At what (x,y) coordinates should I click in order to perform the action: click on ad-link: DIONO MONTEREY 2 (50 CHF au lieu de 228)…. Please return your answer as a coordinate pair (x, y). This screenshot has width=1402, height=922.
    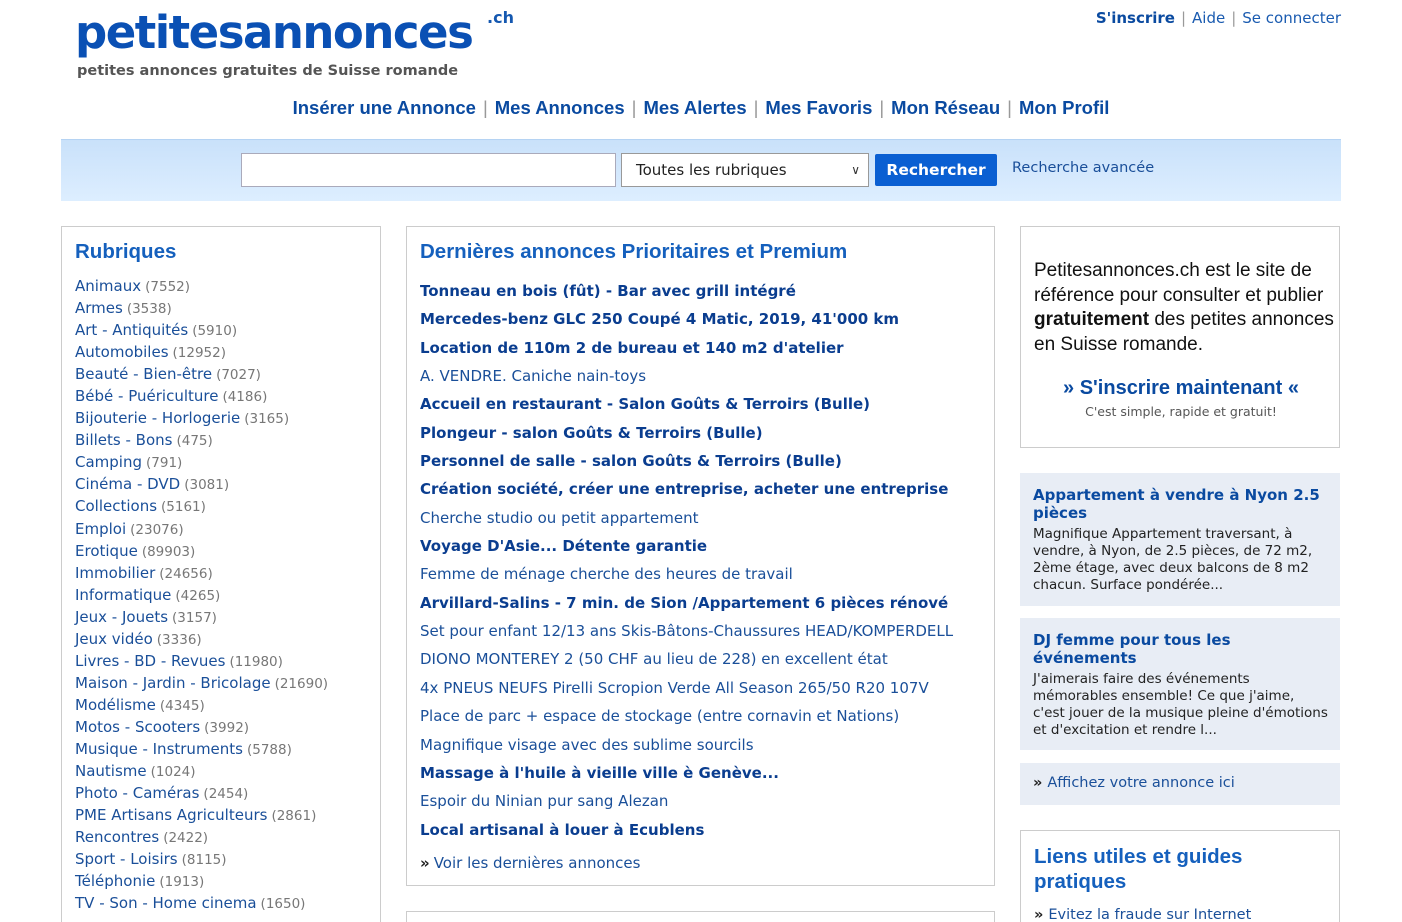
    Looking at the image, I should click on (654, 659).